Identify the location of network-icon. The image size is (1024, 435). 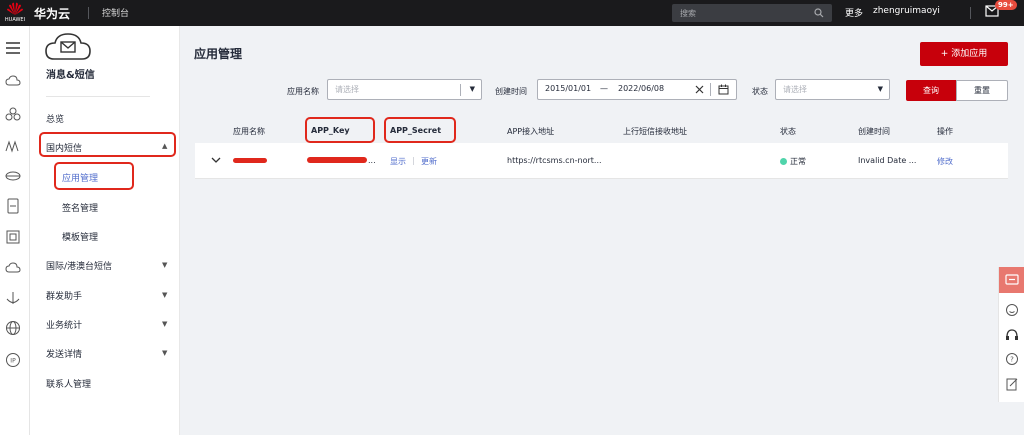
(13, 146).